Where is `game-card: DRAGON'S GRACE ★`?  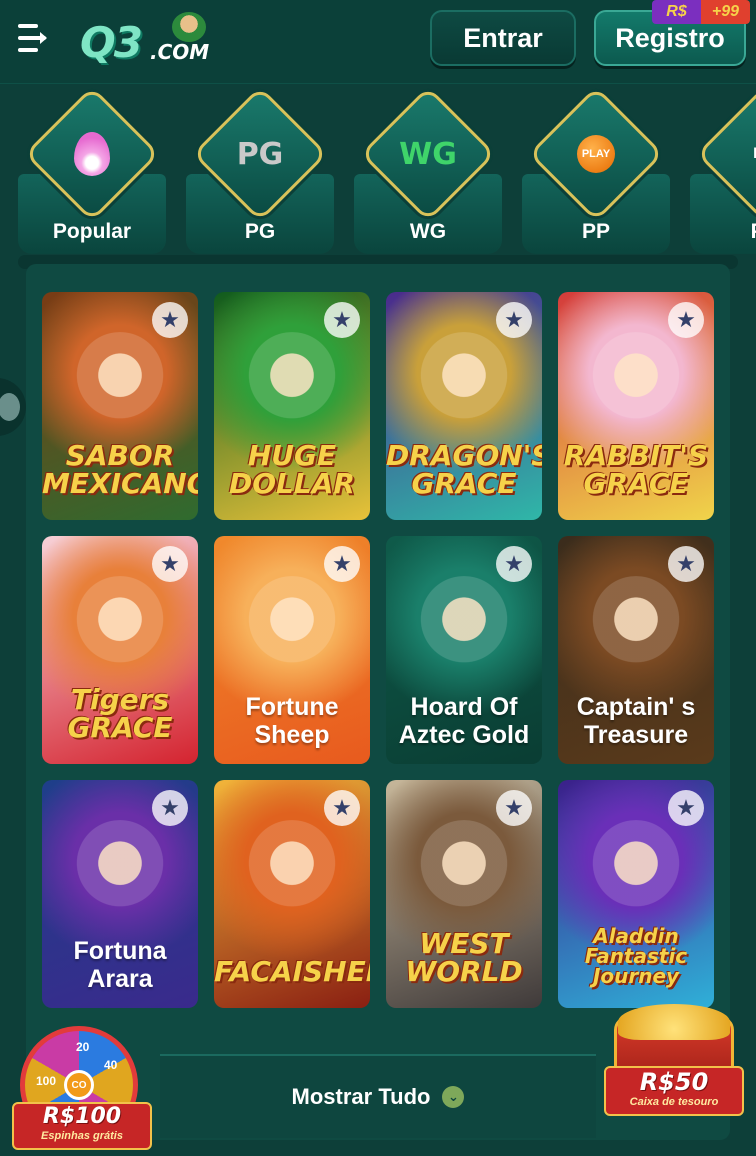
game-card: DRAGON'S GRACE ★ is located at coordinates (464, 406).